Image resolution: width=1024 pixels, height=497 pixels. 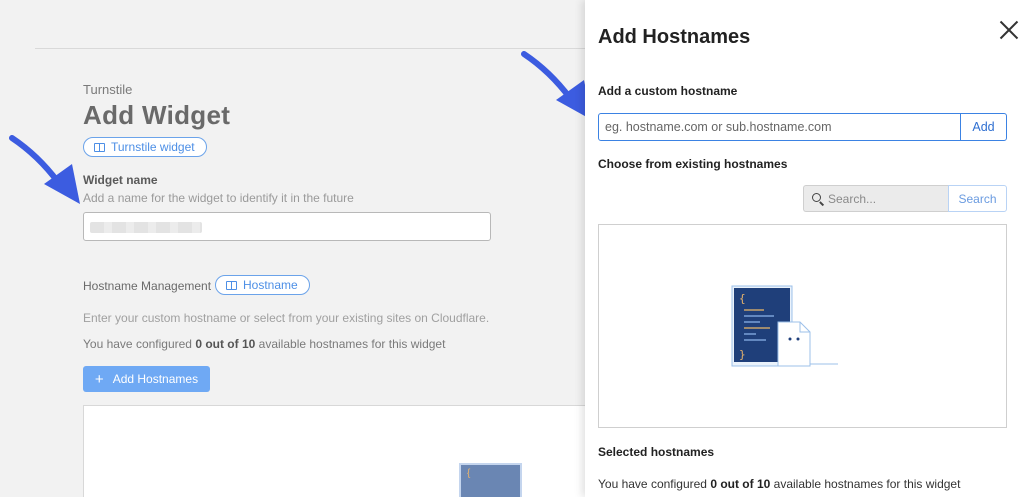 What do you see at coordinates (147, 286) in the screenshot?
I see `hostname-management-label: Hostname Management` at bounding box center [147, 286].